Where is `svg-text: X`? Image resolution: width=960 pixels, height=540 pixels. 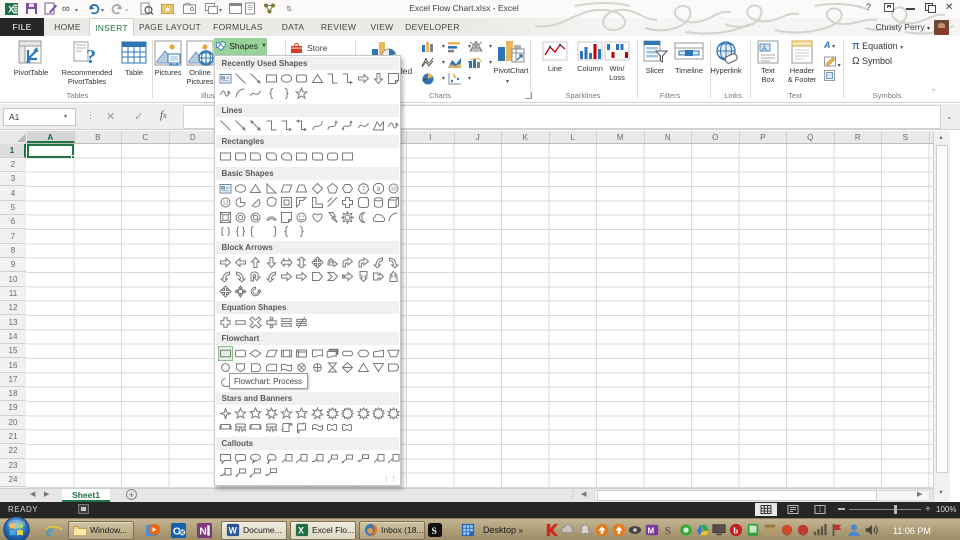
svg-text: X is located at coordinates (301, 531).